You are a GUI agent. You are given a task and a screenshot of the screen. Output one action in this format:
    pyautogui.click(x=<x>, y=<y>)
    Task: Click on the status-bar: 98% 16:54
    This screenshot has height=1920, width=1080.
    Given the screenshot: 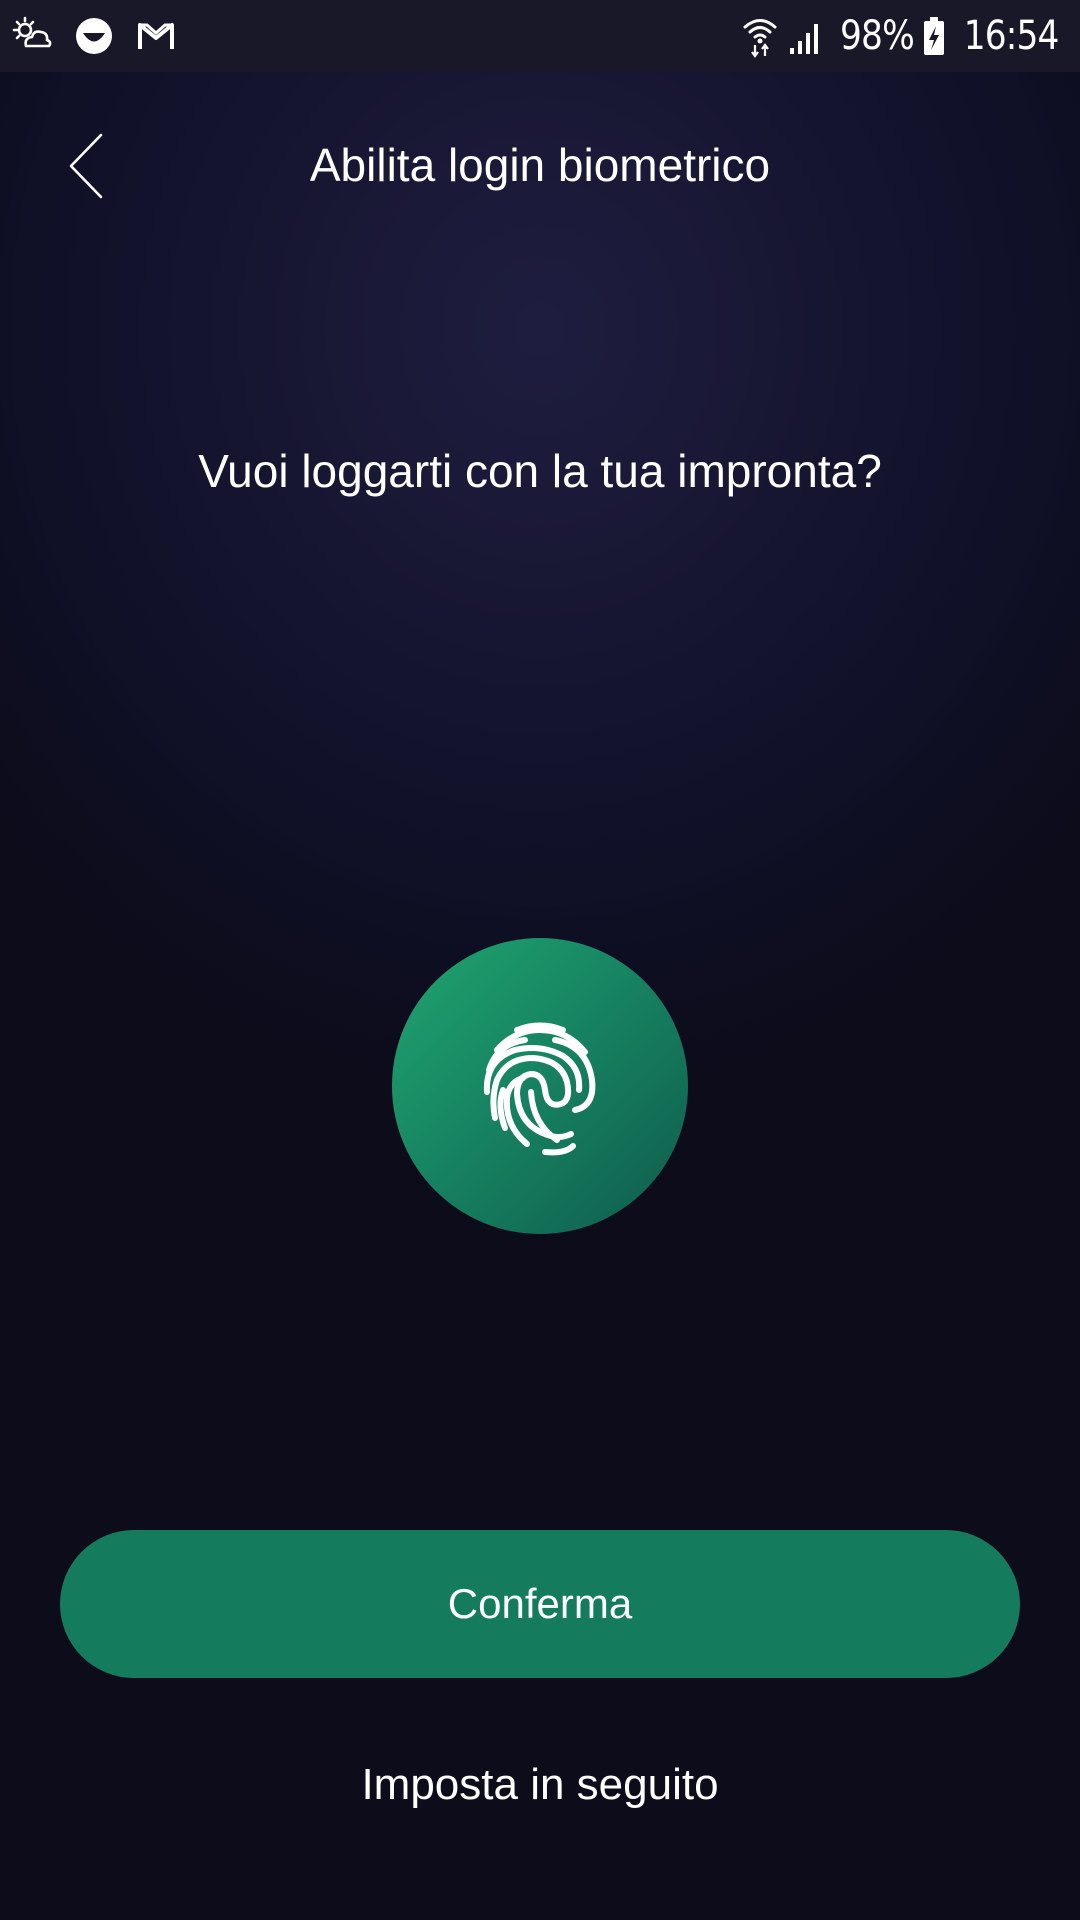 What is the action you would take?
    pyautogui.click(x=540, y=36)
    